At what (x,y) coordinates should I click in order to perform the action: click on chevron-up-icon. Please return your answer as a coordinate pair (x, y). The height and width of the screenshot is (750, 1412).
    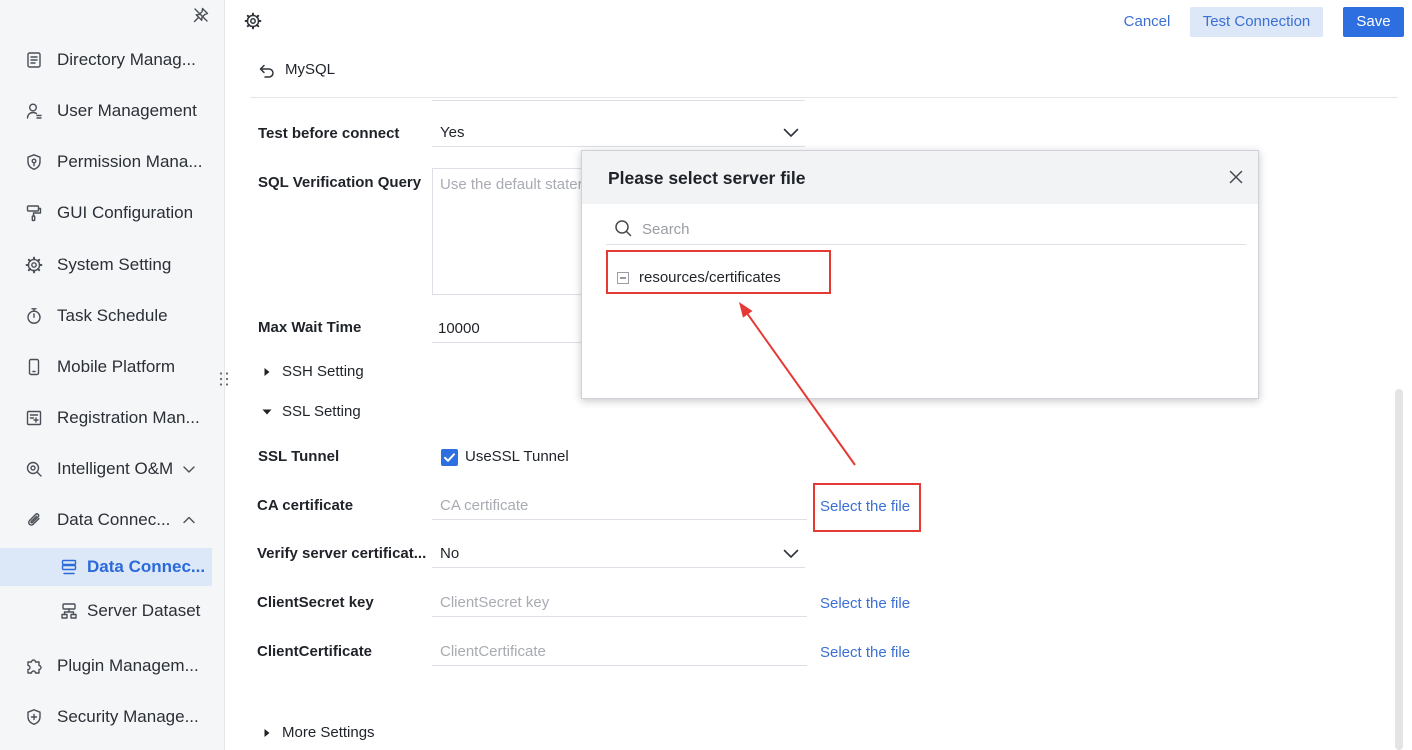
    Looking at the image, I should click on (189, 520).